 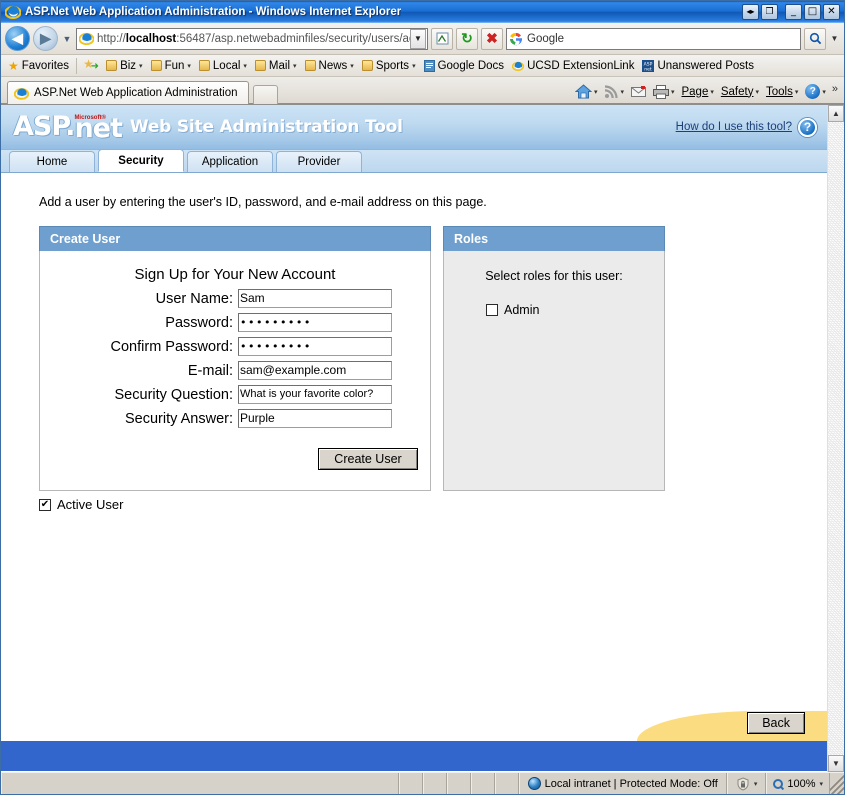 What do you see at coordinates (315, 298) in the screenshot?
I see `user-name-input: Sam` at bounding box center [315, 298].